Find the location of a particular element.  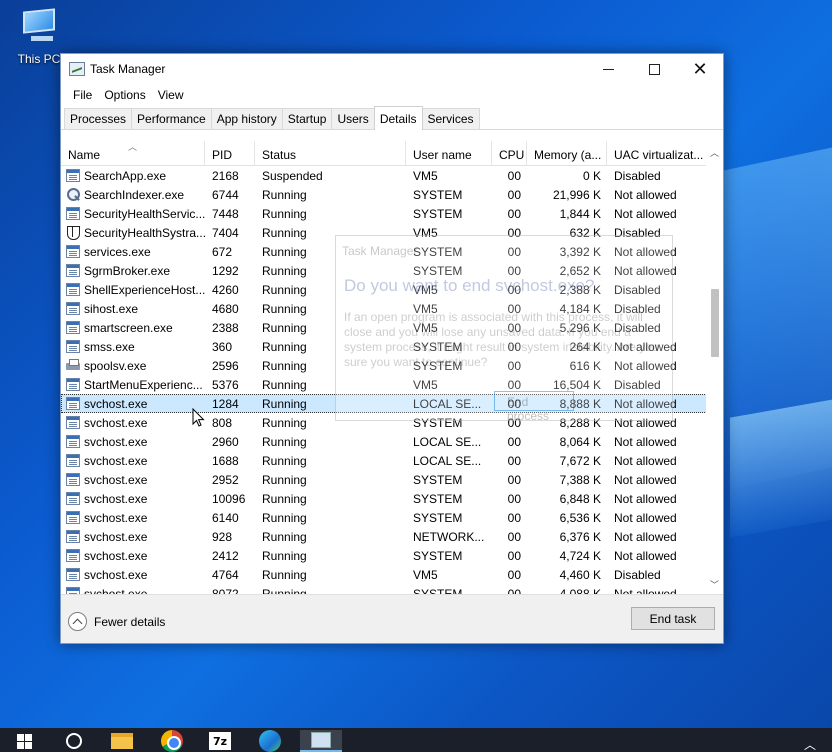

column-user-name: User name is located at coordinates (449, 153).